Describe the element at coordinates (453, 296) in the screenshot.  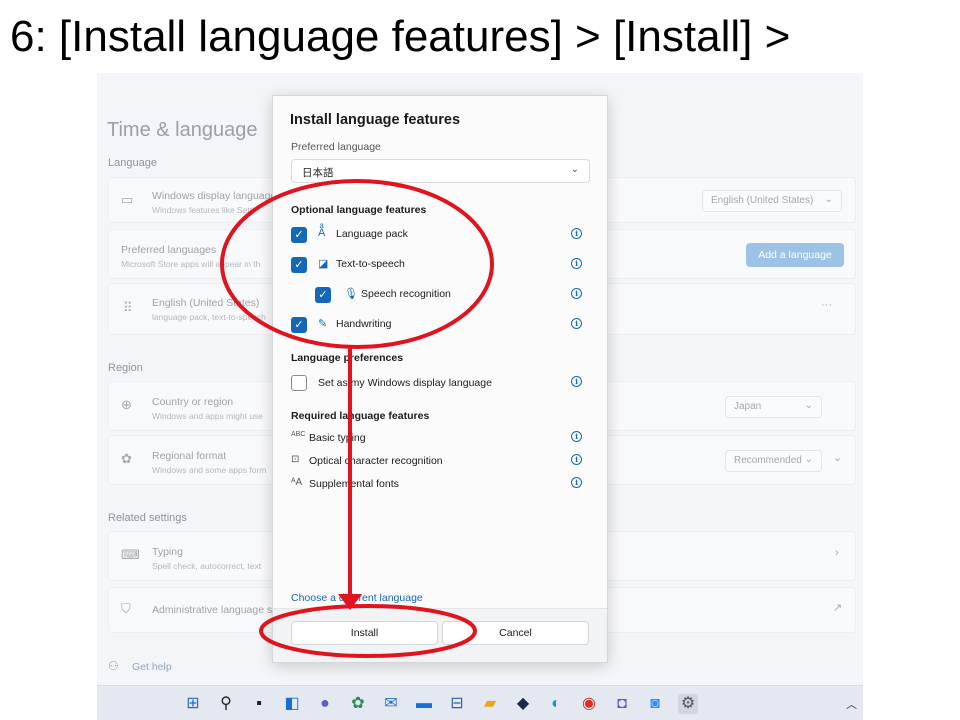
I see `option-speech-recognition: ✓ 🎙︎ Speech recognition` at that location.